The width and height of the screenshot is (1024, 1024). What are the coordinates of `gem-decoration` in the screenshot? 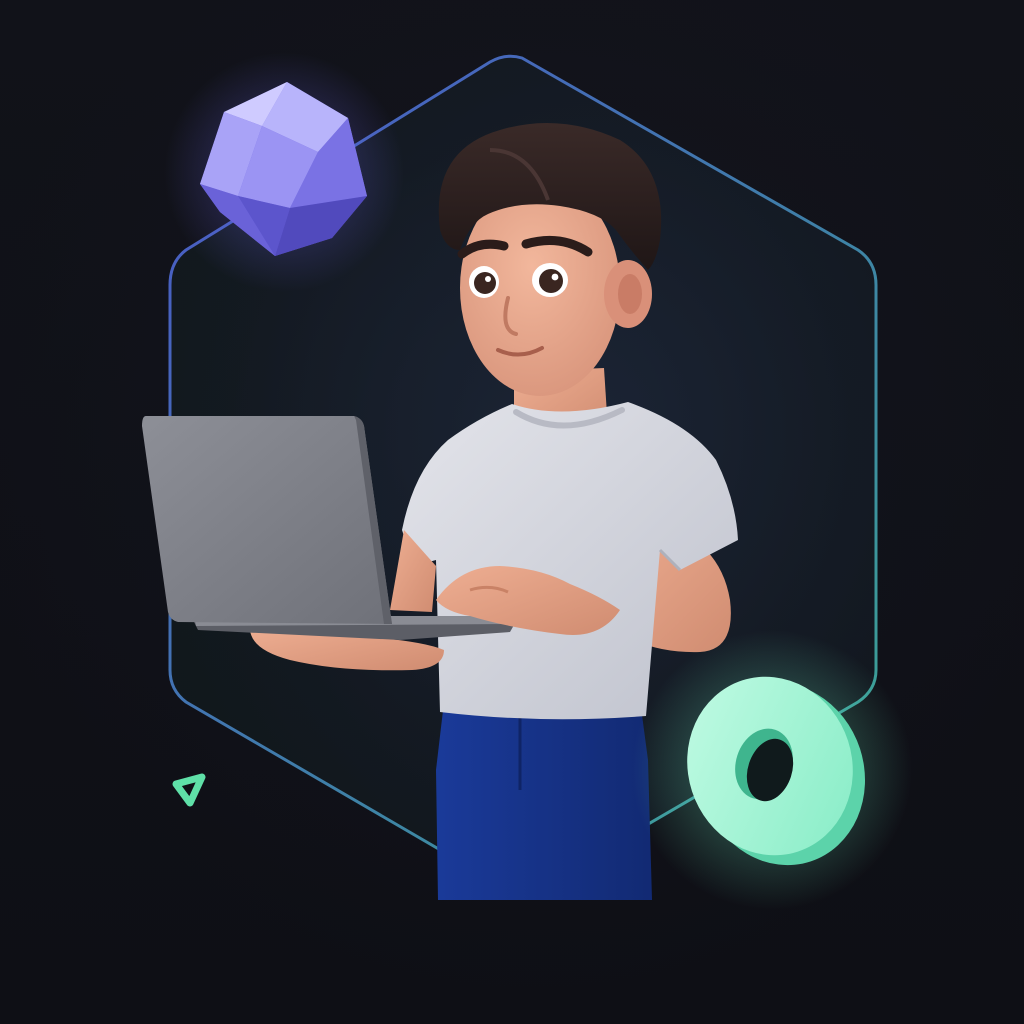 It's located at (284, 172).